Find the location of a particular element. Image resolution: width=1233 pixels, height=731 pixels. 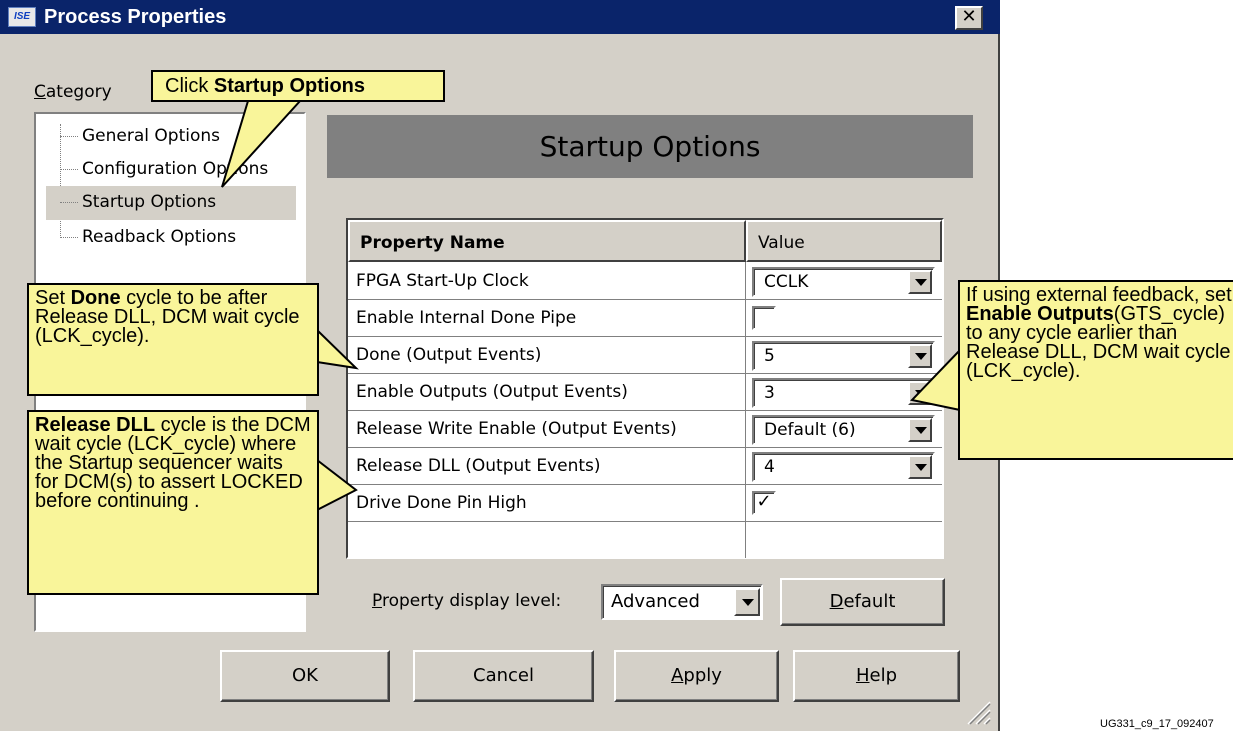

tree-item-configuration-options: Configuration Options is located at coordinates (157, 169).